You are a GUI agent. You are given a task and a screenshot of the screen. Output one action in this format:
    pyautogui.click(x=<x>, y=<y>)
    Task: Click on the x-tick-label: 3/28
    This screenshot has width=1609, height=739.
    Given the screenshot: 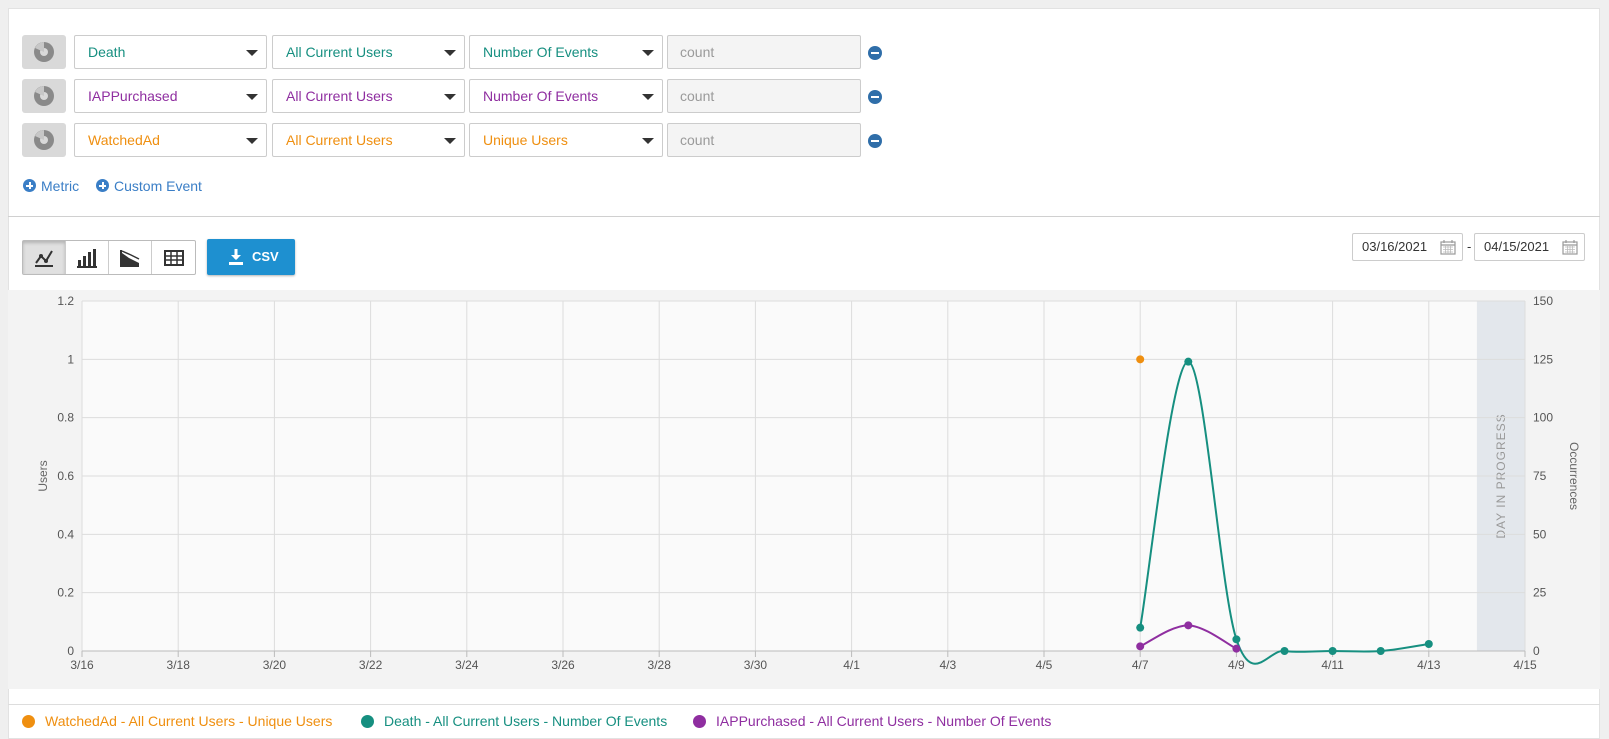 What is the action you would take?
    pyautogui.click(x=660, y=665)
    